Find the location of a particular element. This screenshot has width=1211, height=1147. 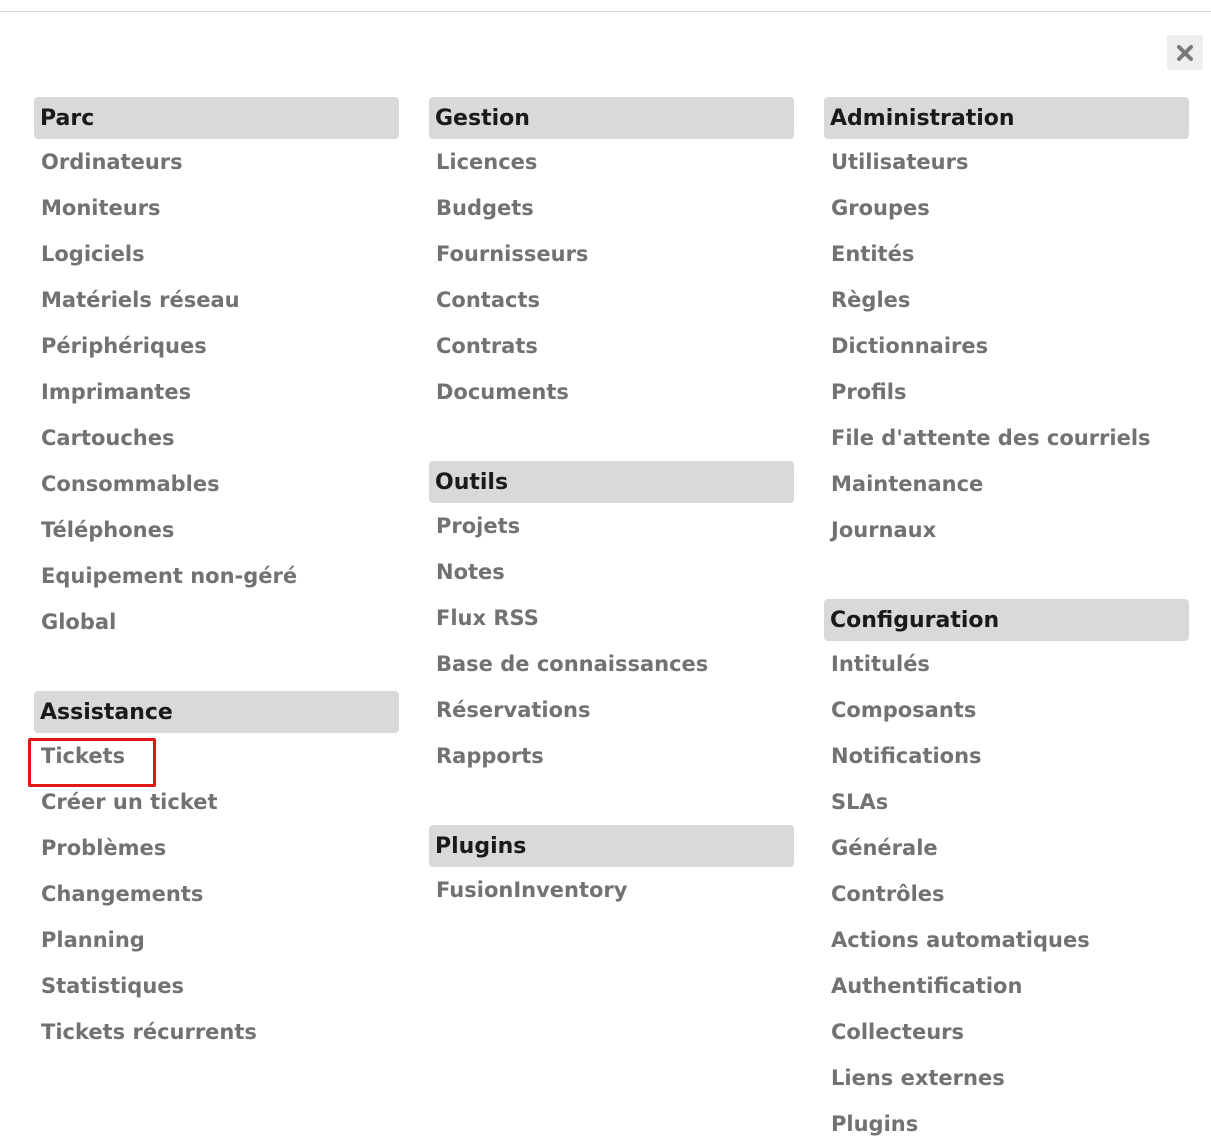

menu-item-profils: Profils is located at coordinates (1006, 392).